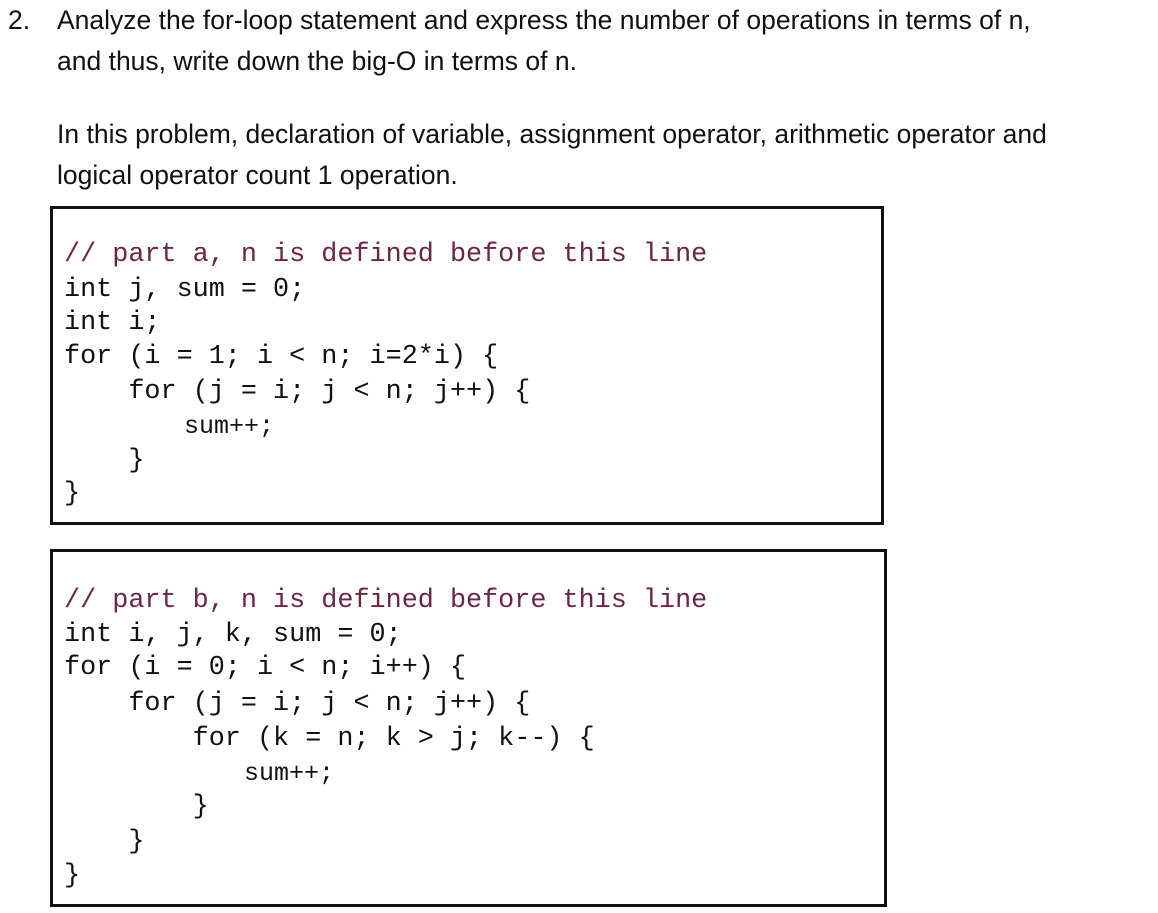 This screenshot has height=913, width=1158. I want to click on question-number: 2., so click(19, 20).